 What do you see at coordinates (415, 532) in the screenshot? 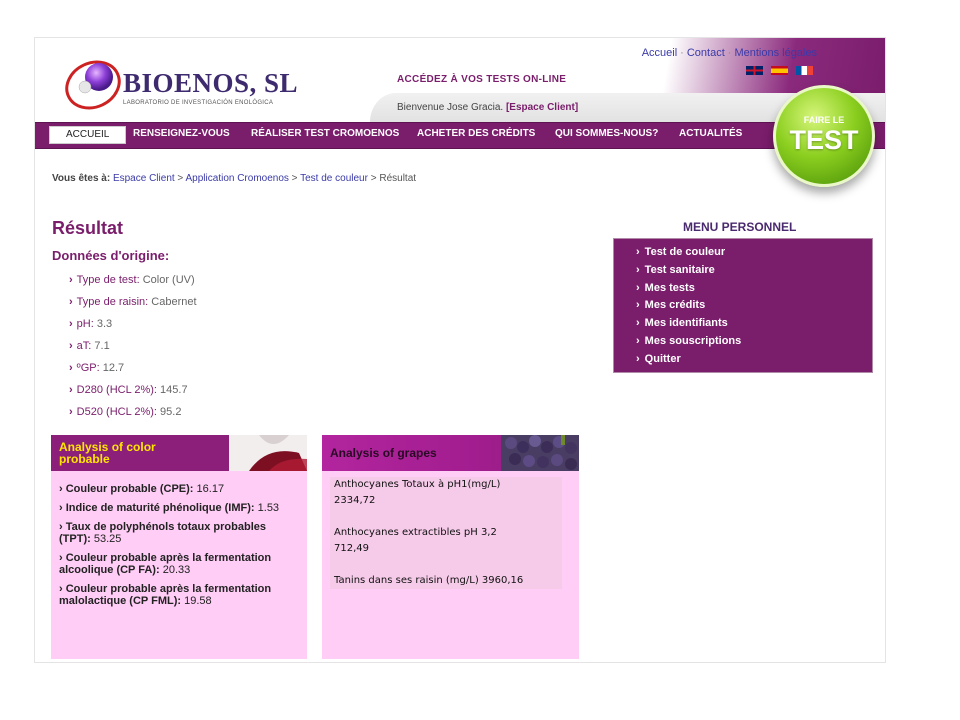
I see `anthocyanes-extractibles-label: Anthocyanes extractibles pH 3,2` at bounding box center [415, 532].